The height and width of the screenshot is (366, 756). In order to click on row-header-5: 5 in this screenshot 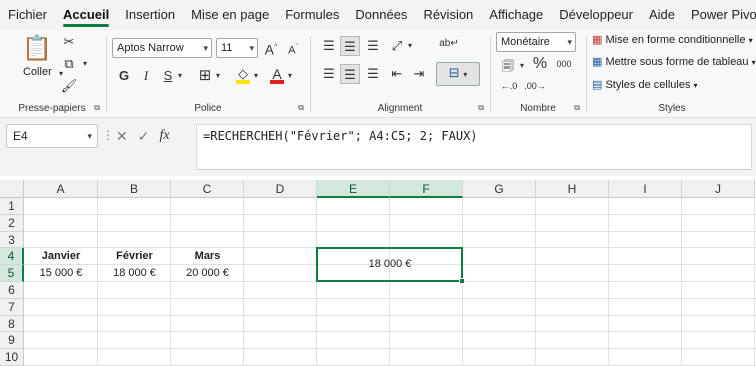, I will do `click(12, 273)`.